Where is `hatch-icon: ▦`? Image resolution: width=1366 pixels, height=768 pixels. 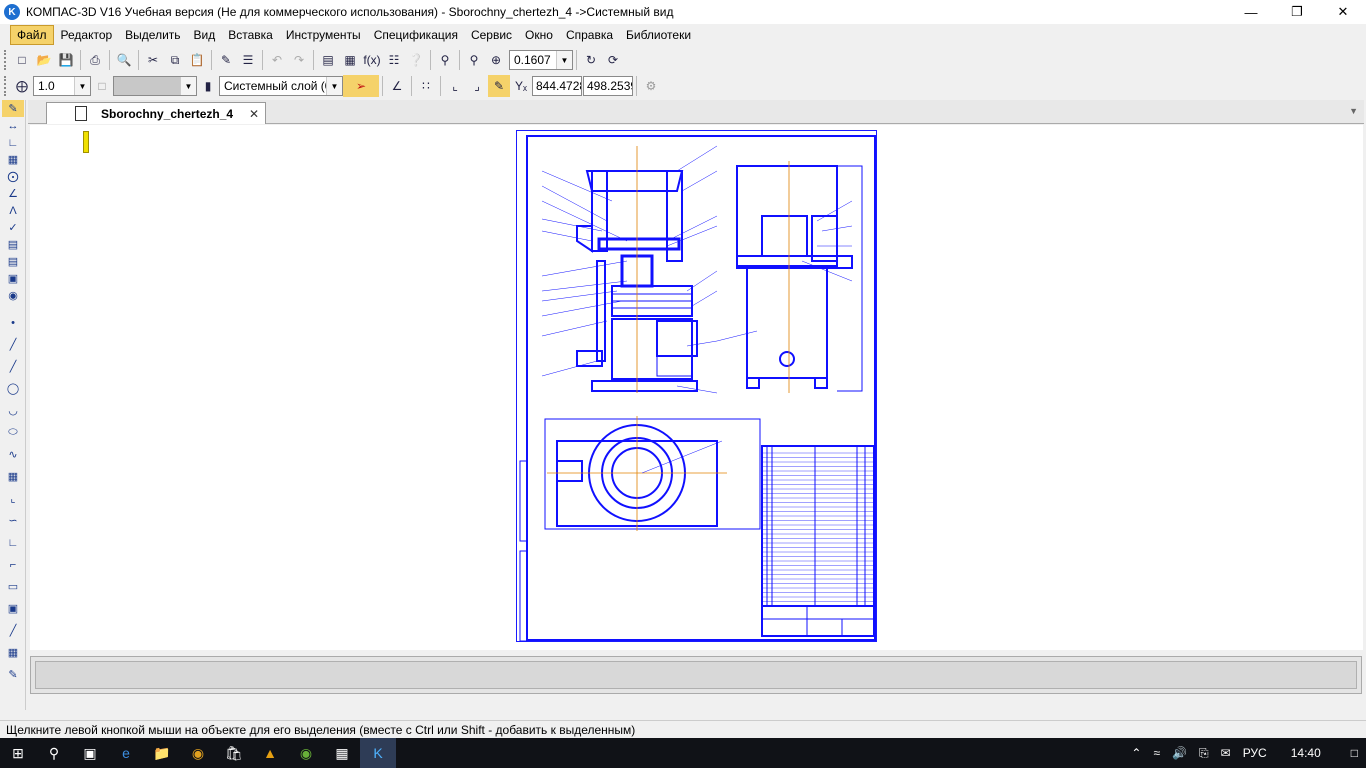
hatch-icon: ▦ is located at coordinates (13, 476).